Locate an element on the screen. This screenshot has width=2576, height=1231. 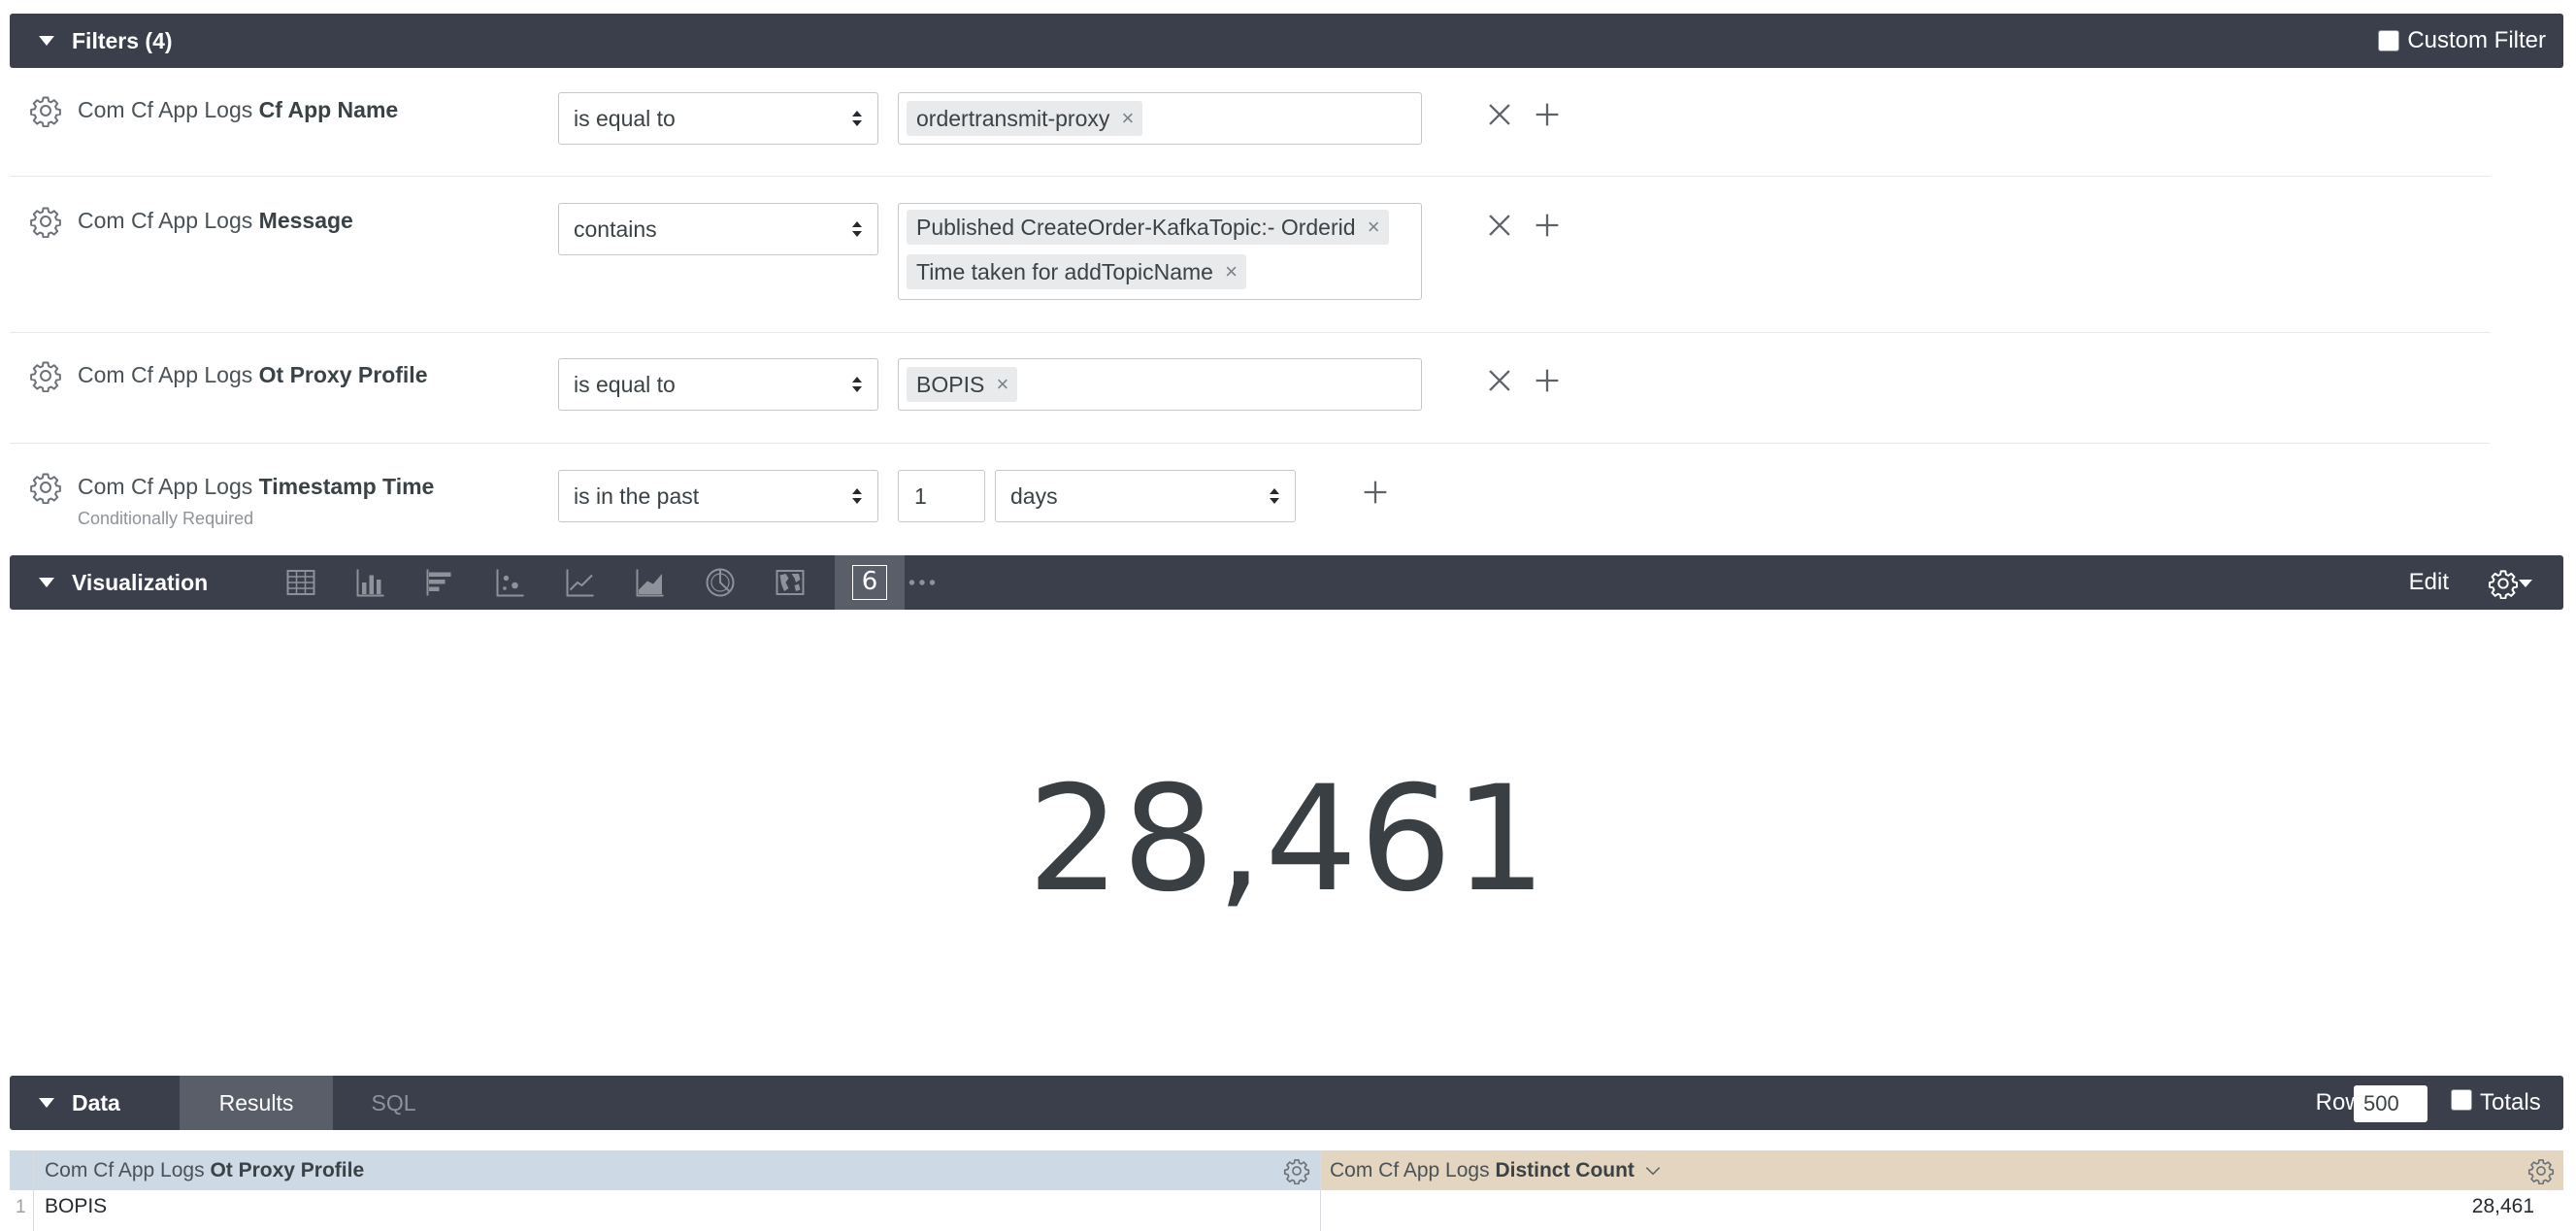
row-index: 1 is located at coordinates (21, 1207).